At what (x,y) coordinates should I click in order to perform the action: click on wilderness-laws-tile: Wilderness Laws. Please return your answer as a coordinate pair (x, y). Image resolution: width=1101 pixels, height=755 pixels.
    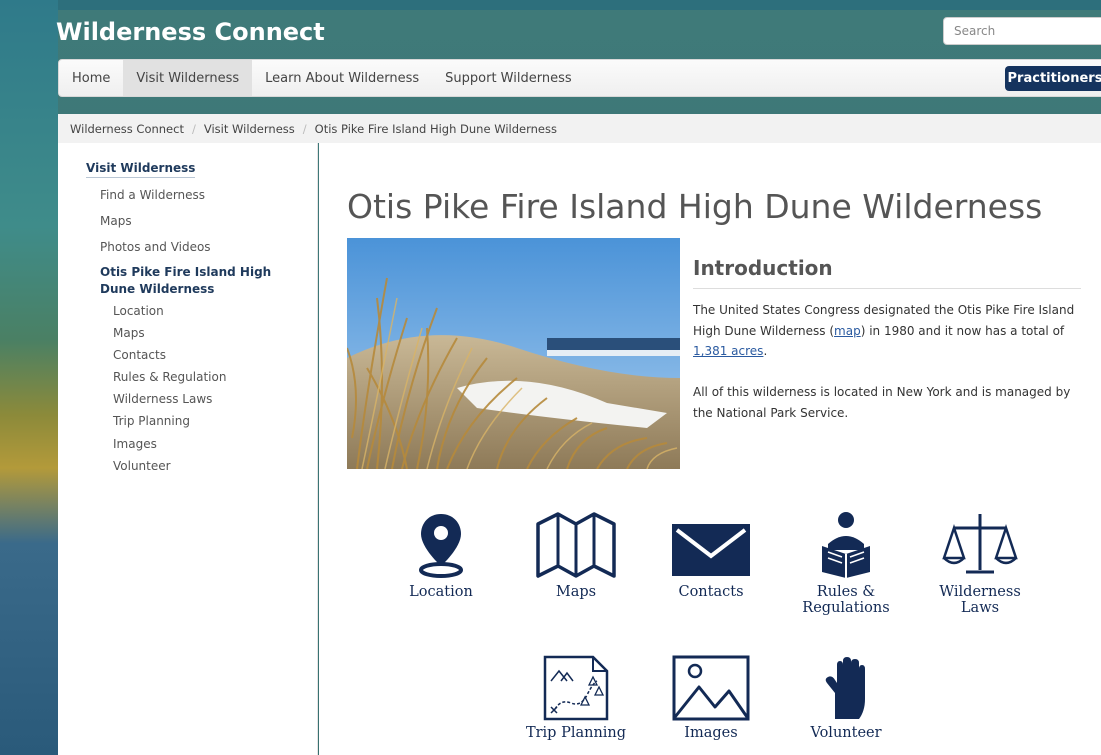
    Looking at the image, I should click on (980, 563).